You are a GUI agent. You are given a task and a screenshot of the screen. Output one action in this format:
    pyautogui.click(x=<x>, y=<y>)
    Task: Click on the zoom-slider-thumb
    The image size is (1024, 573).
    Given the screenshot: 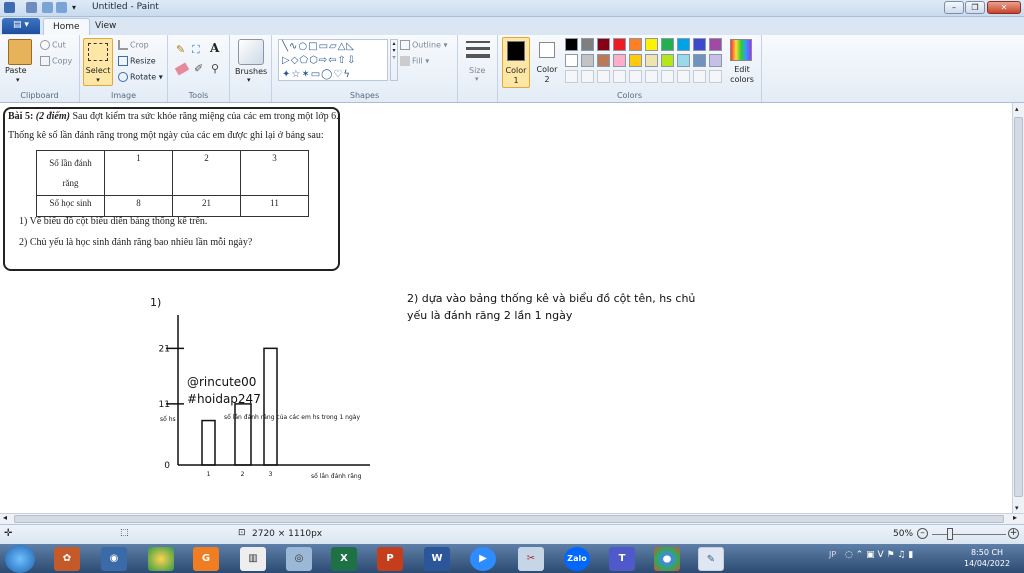 What is the action you would take?
    pyautogui.click(x=950, y=534)
    